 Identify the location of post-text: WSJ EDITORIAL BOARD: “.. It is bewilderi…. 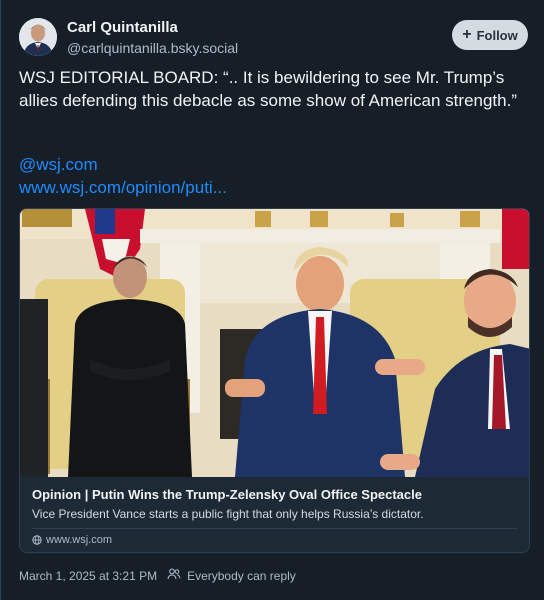
(268, 89).